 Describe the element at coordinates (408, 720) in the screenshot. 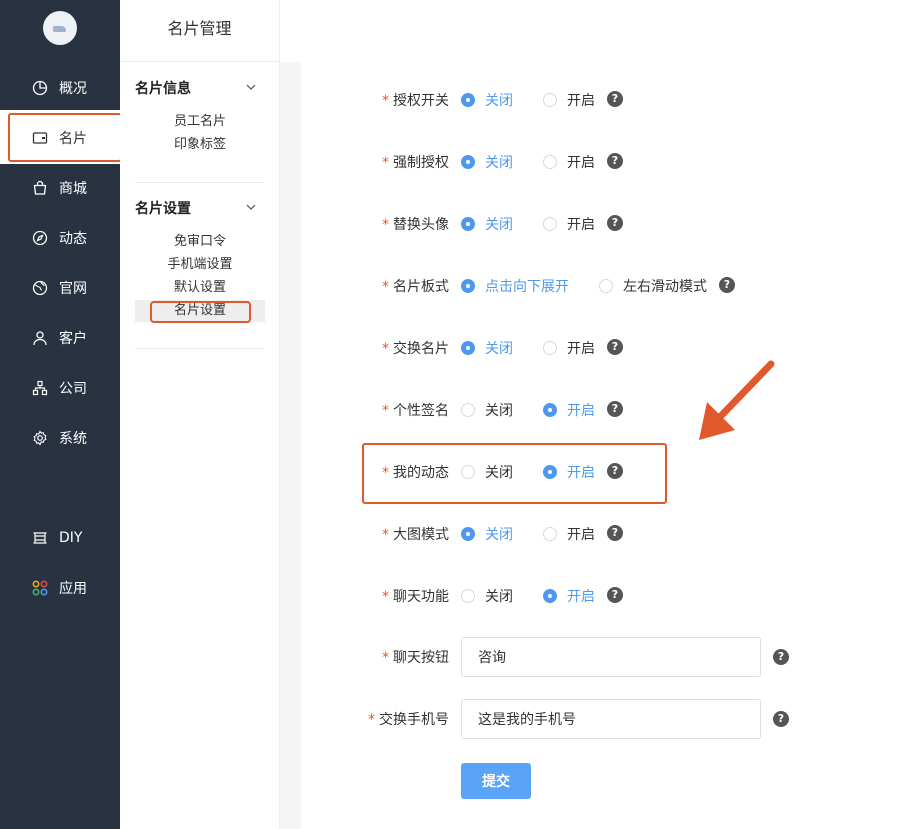

I see `form-label: * 交换手机号` at that location.